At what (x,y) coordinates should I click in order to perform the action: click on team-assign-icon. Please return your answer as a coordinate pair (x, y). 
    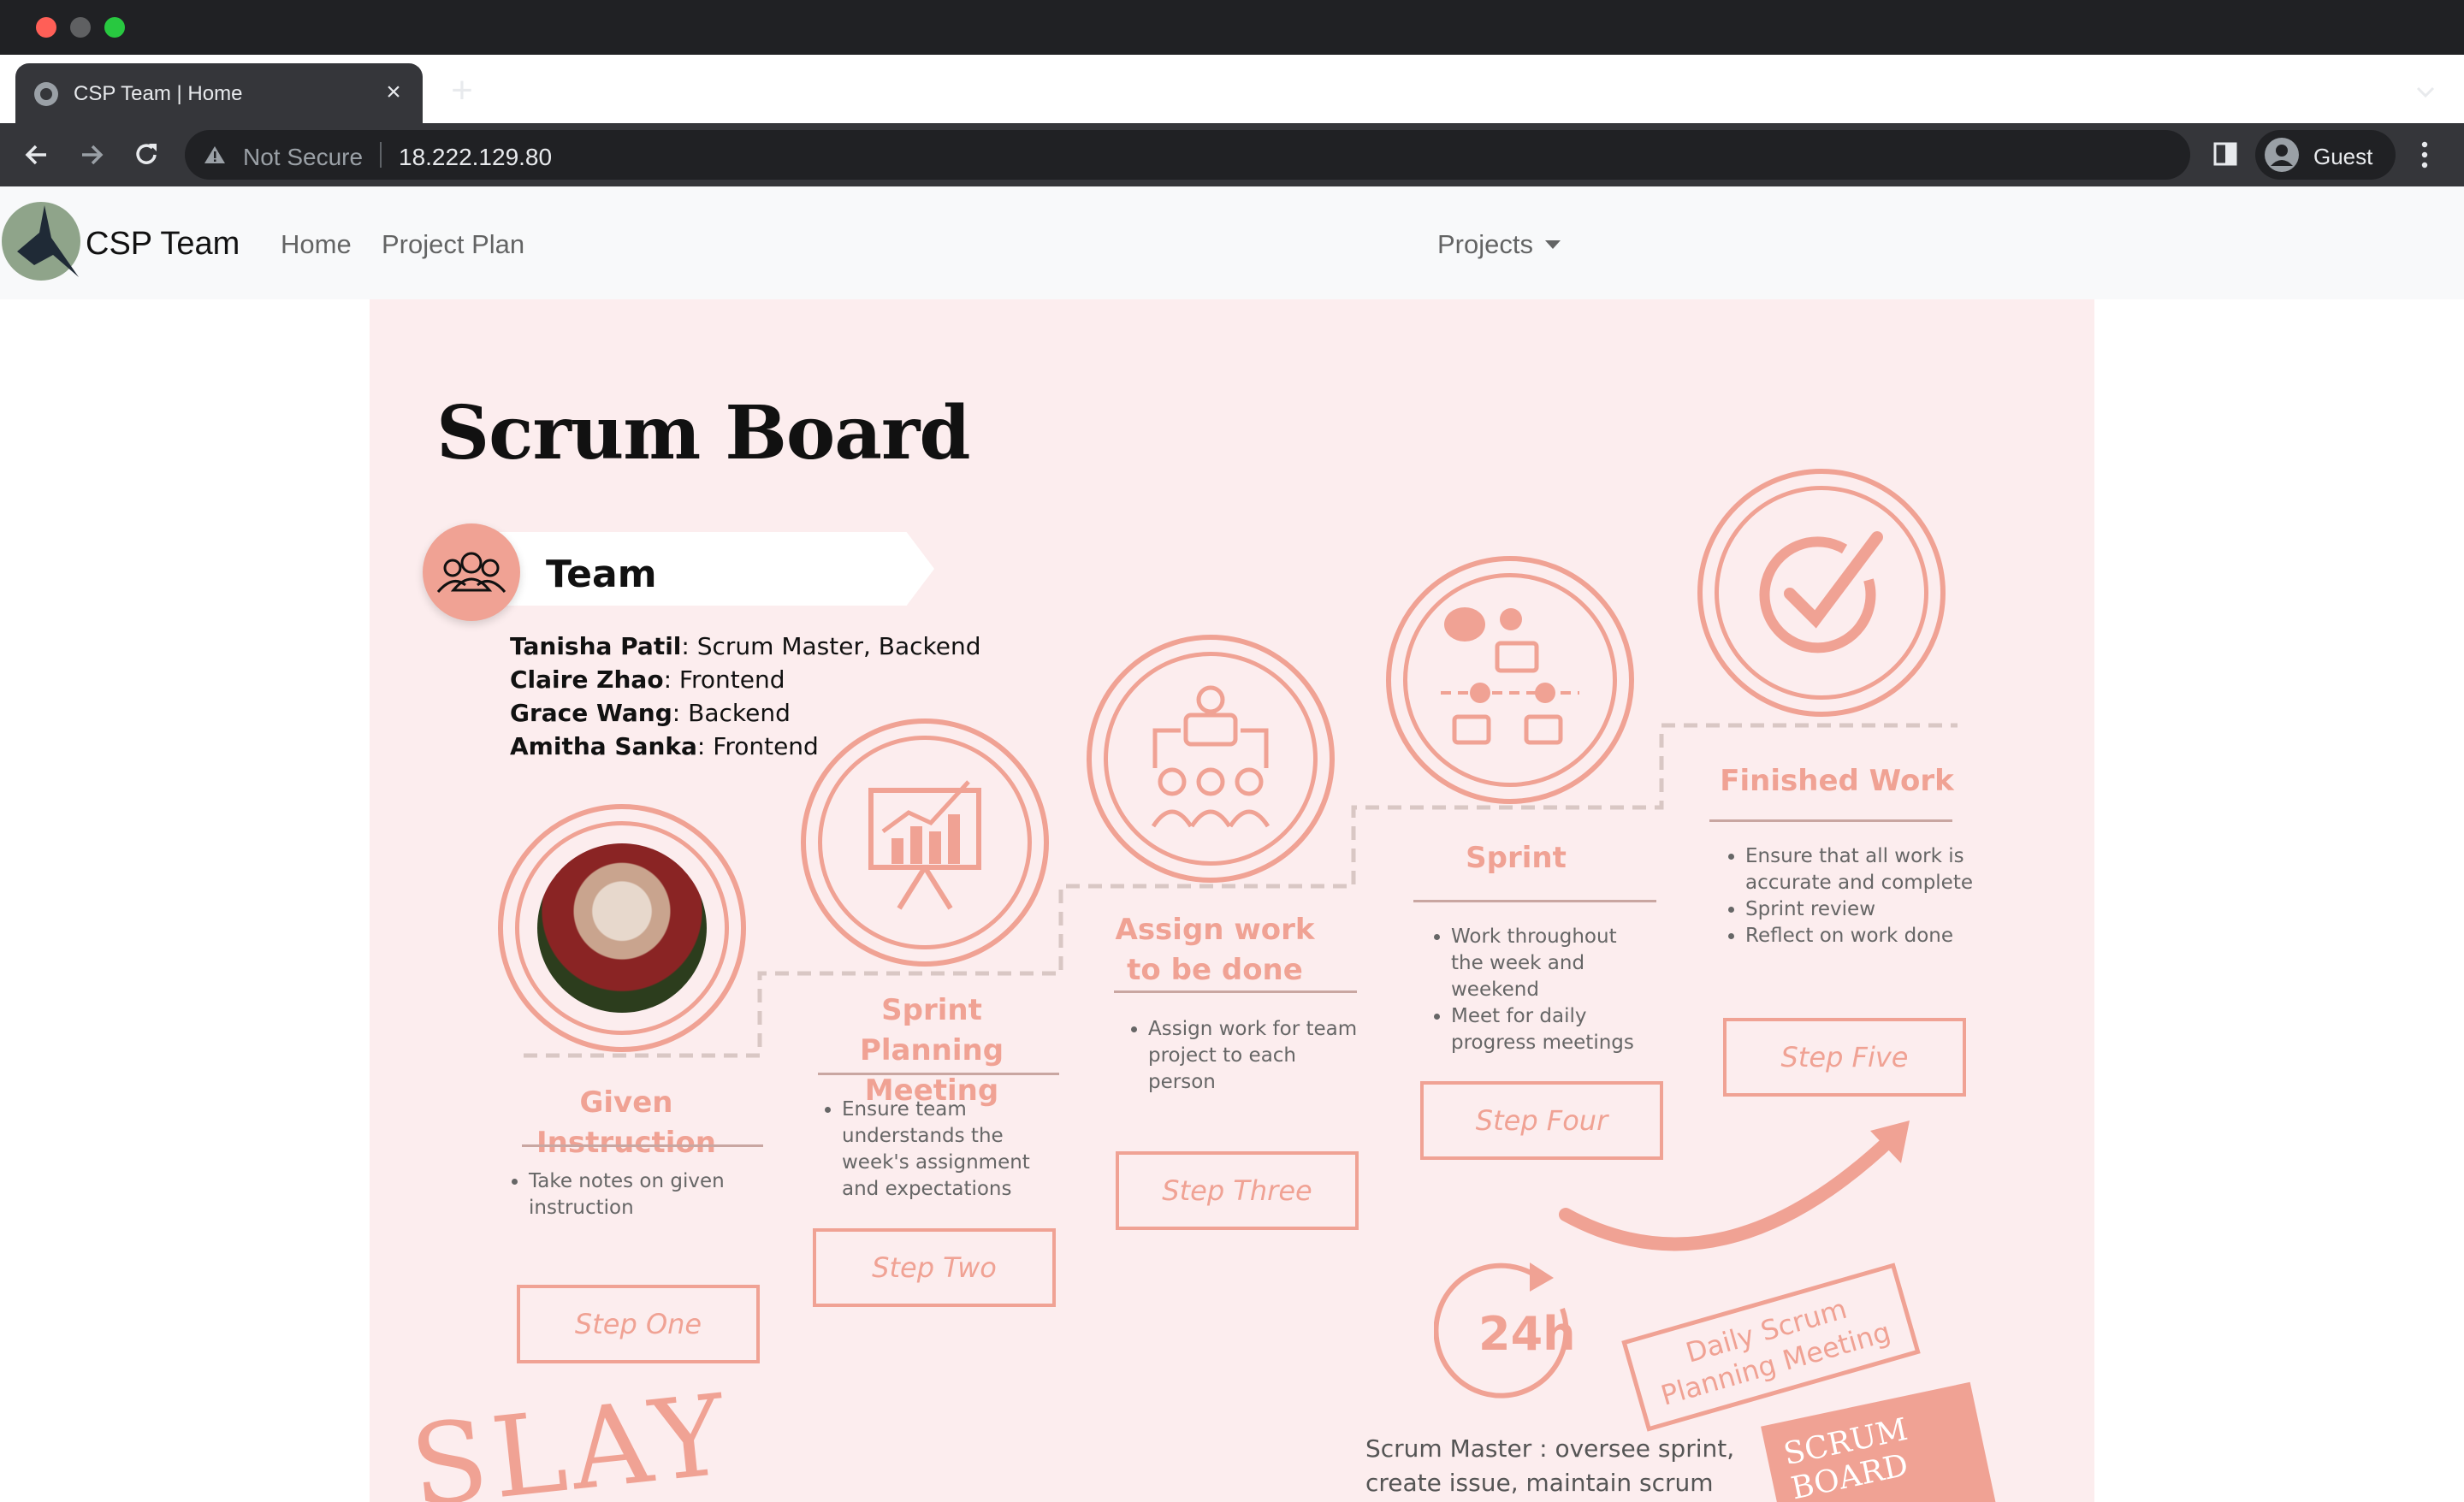
    Looking at the image, I should click on (1210, 756).